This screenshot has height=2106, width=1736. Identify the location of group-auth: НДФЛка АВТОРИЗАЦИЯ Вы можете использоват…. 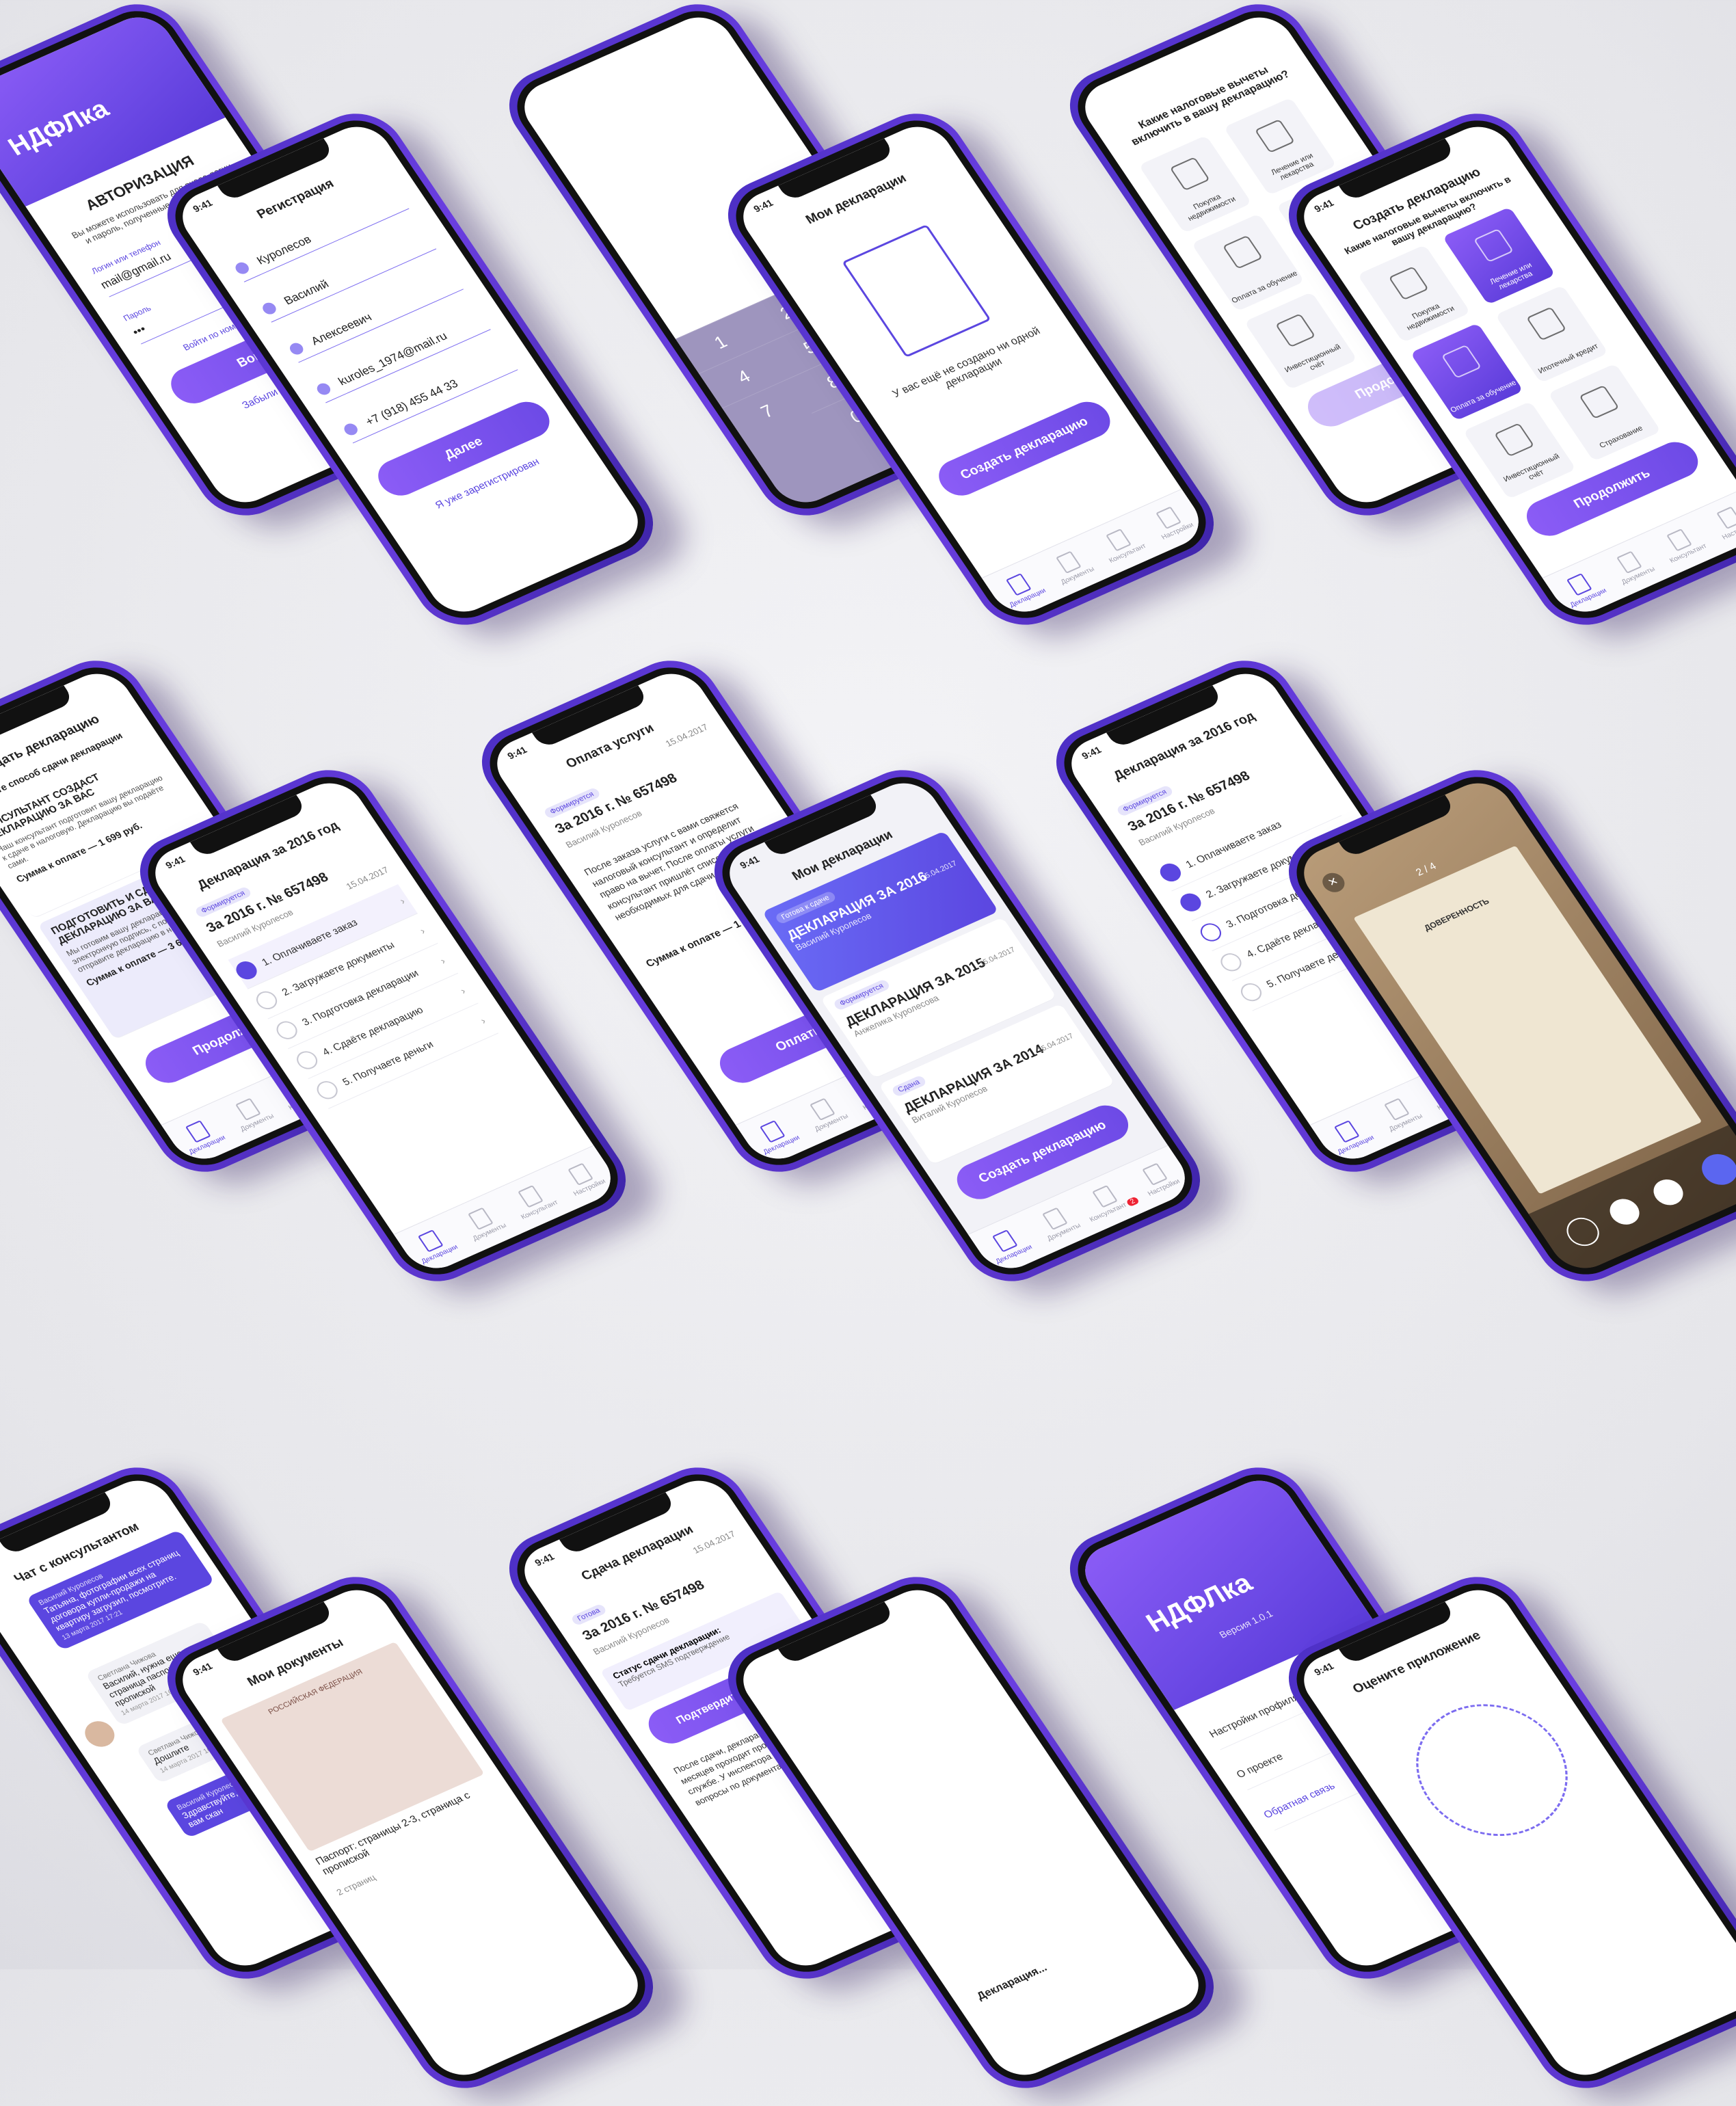
(335, 321).